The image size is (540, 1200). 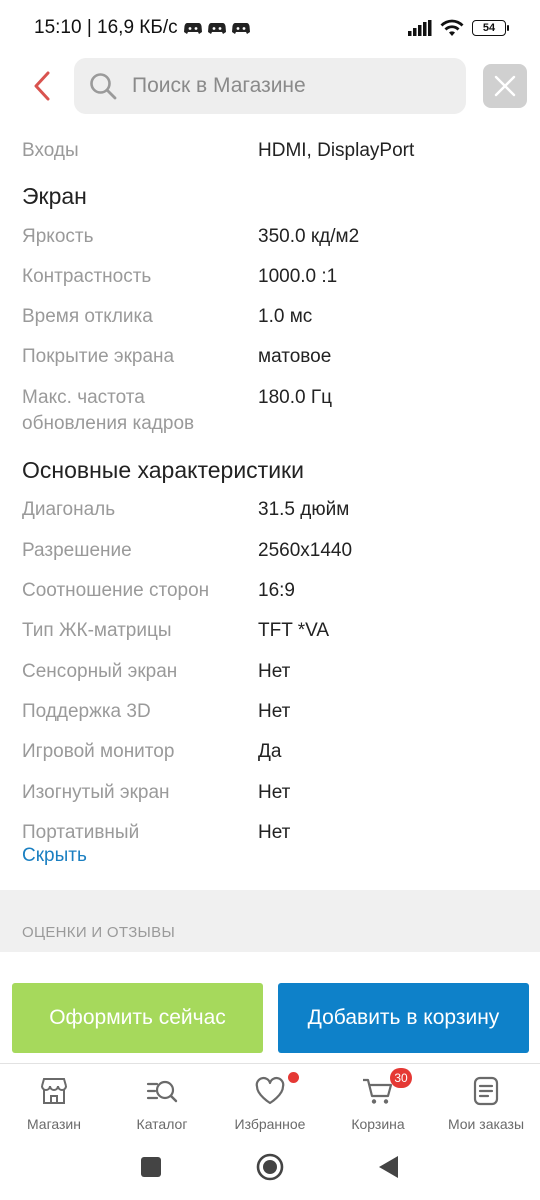 What do you see at coordinates (309, 236) in the screenshot?
I see `spec-value: 350.0 кд/м2` at bounding box center [309, 236].